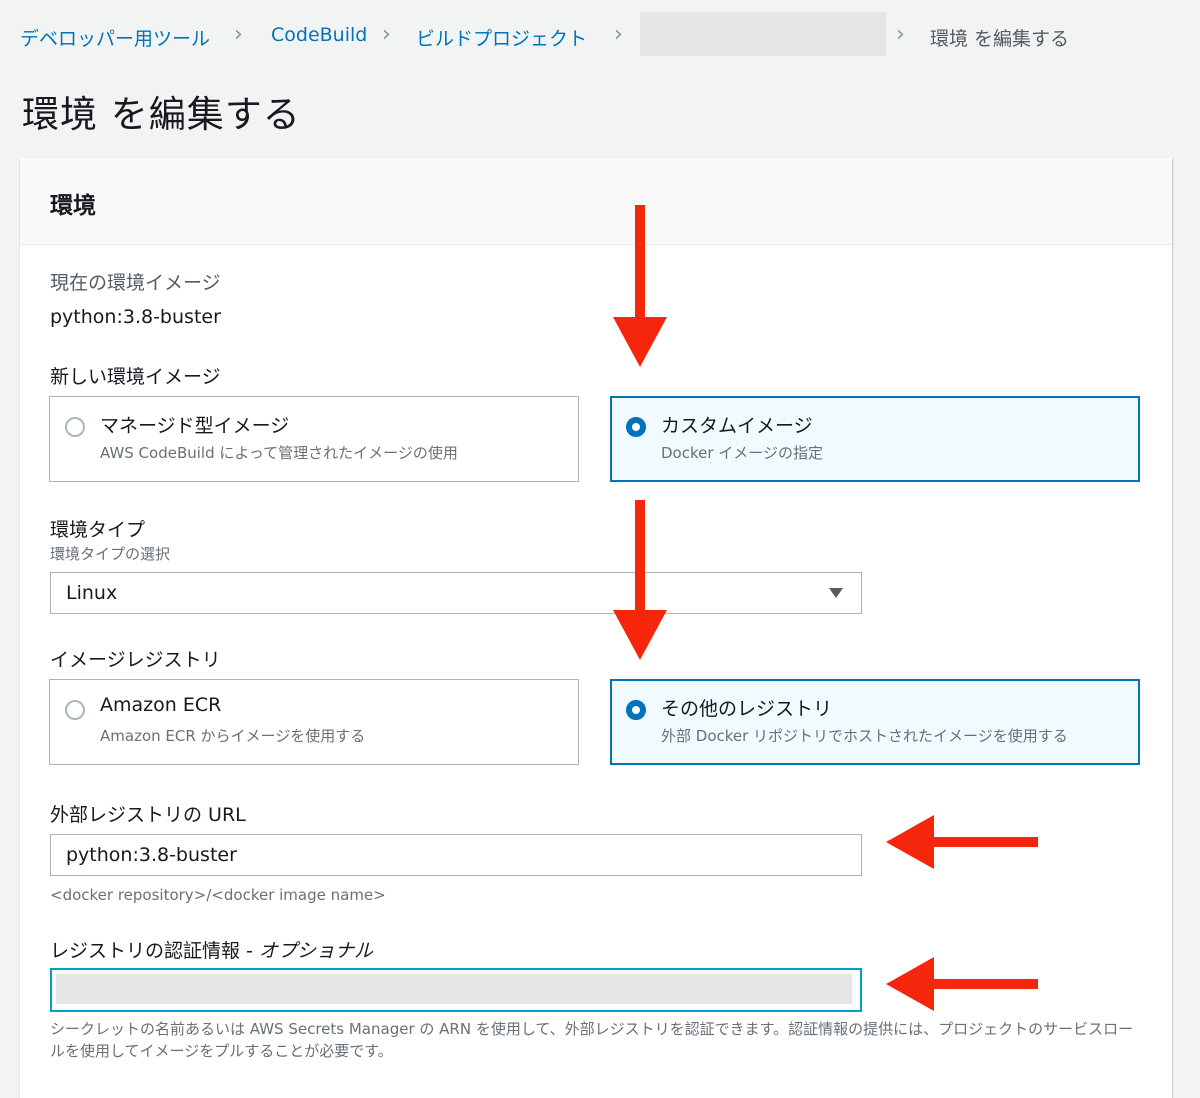 This screenshot has width=1200, height=1098. Describe the element at coordinates (836, 593) in the screenshot. I see `caret-down-icon` at that location.